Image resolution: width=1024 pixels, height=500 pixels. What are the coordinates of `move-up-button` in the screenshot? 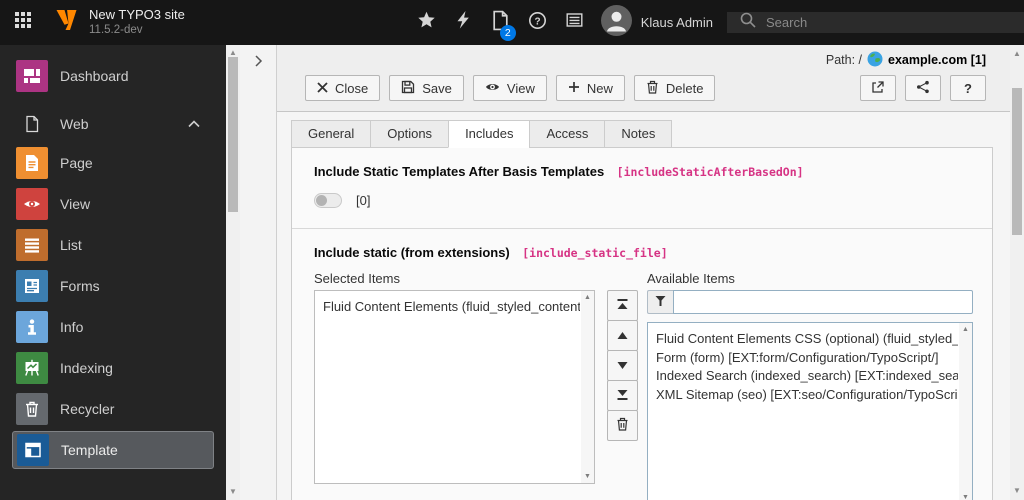 It's located at (622, 335).